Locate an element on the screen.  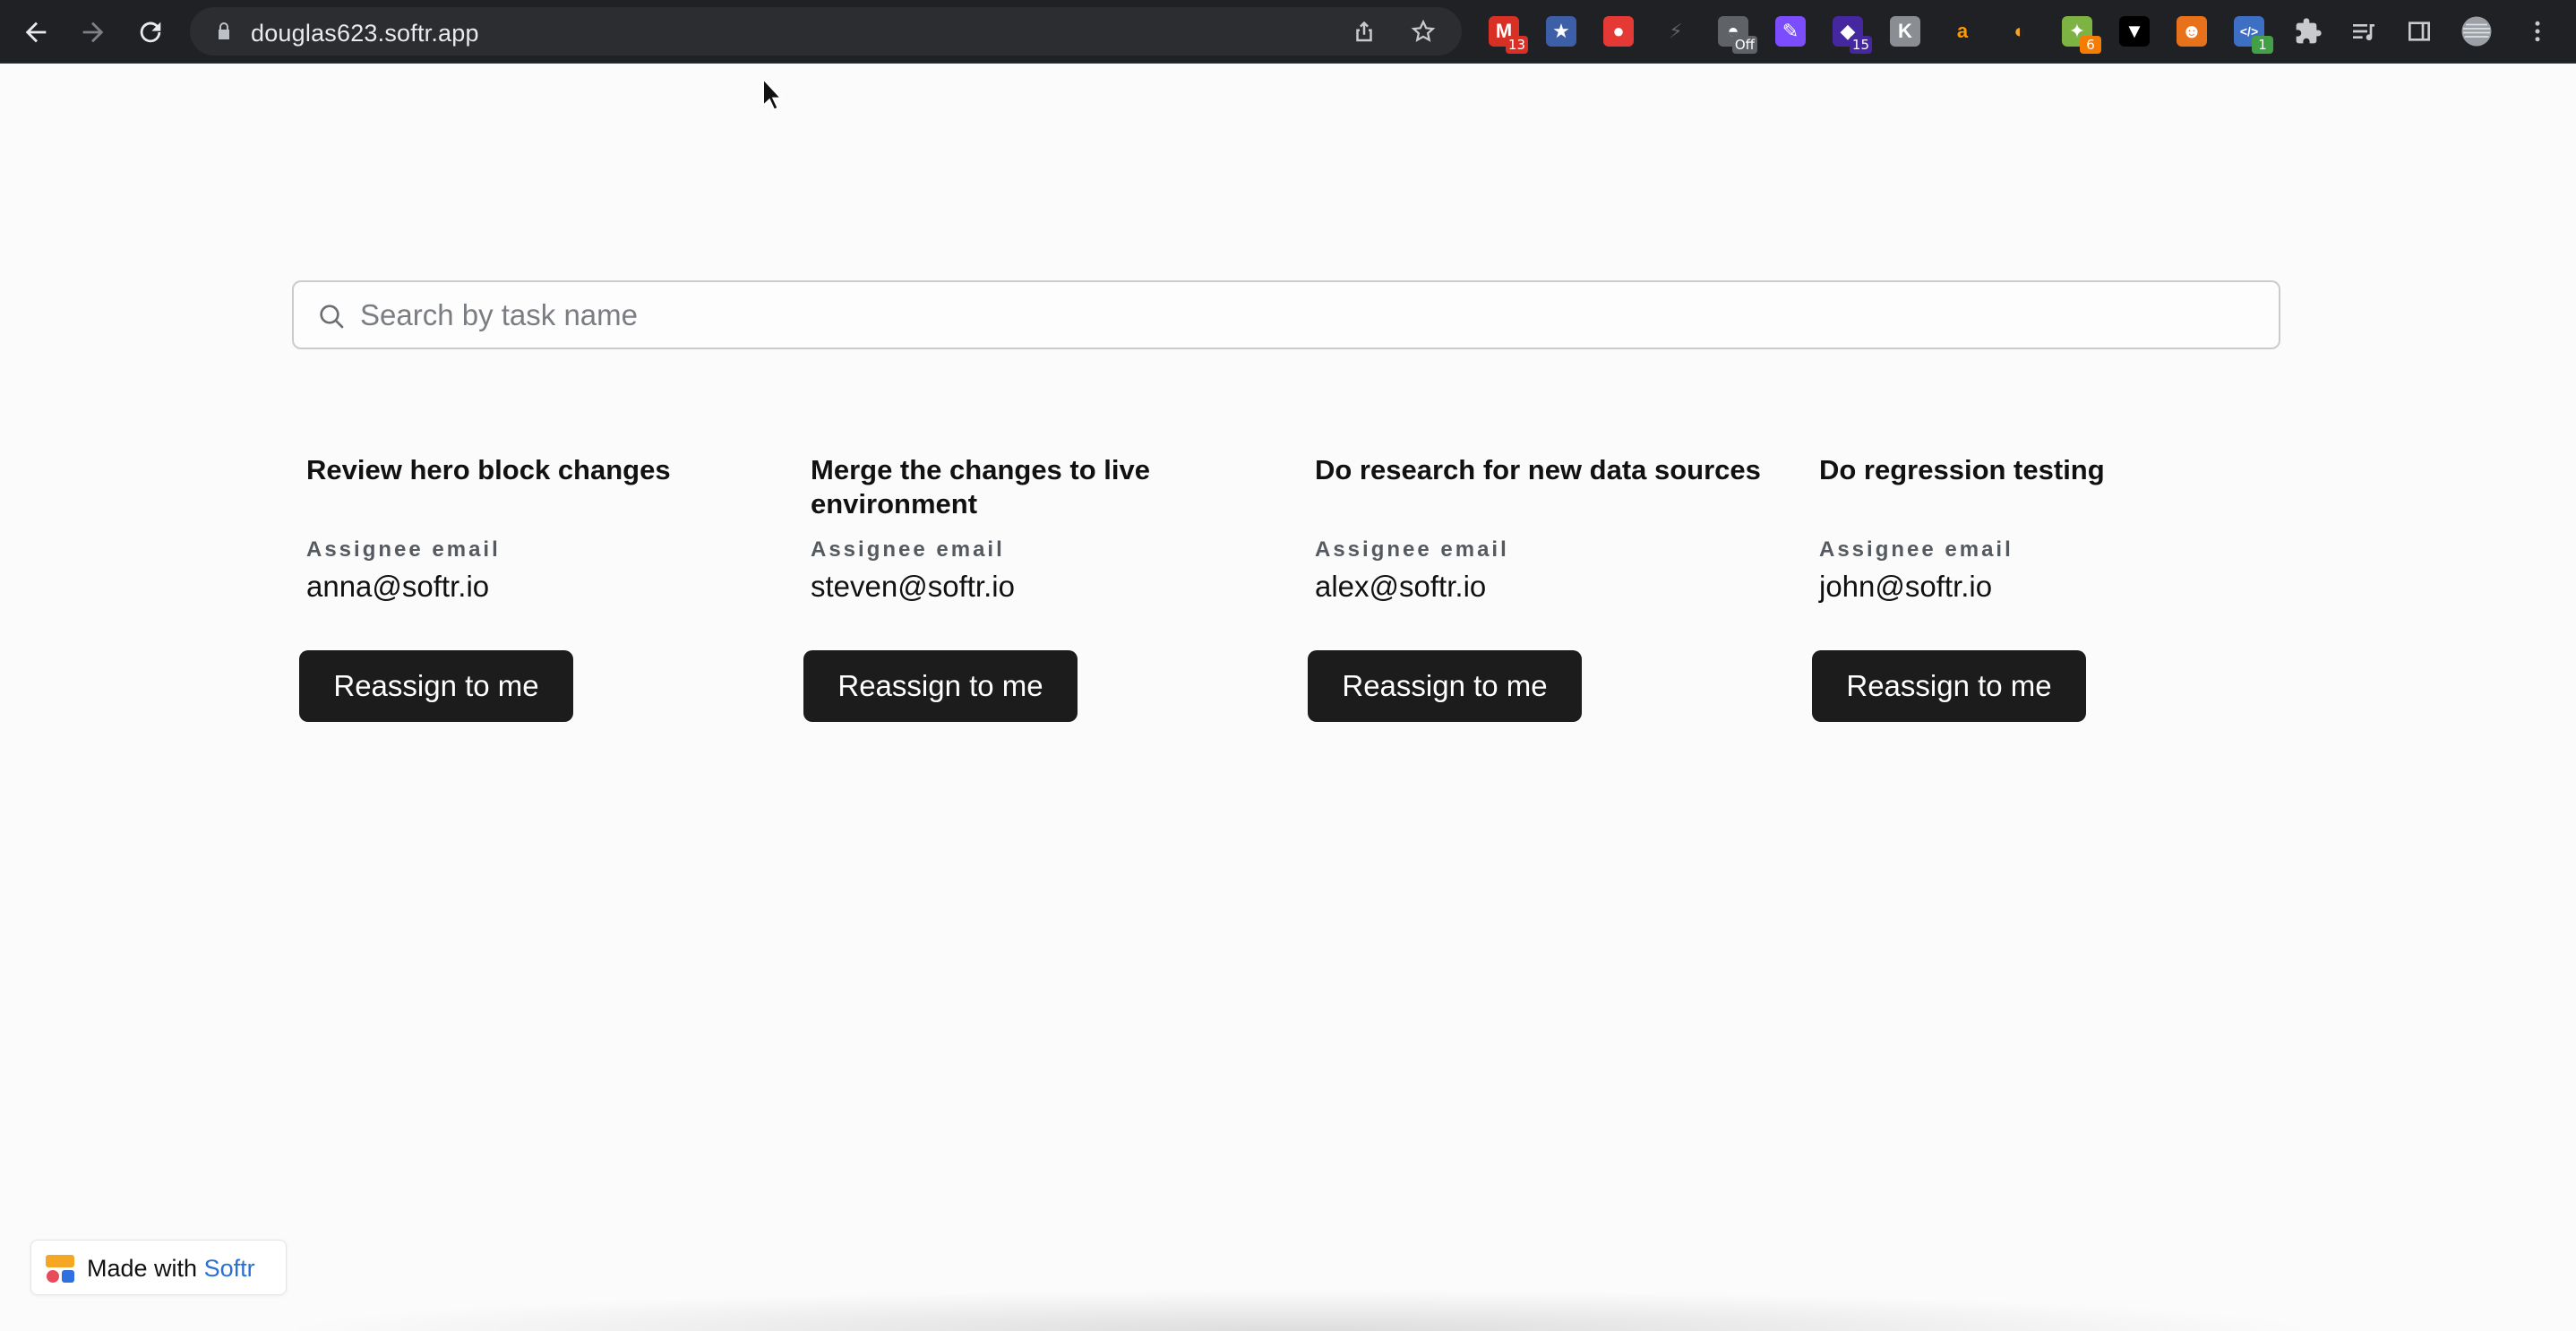
crescent-icon-glyph: ◐ is located at coordinates (2020, 31).